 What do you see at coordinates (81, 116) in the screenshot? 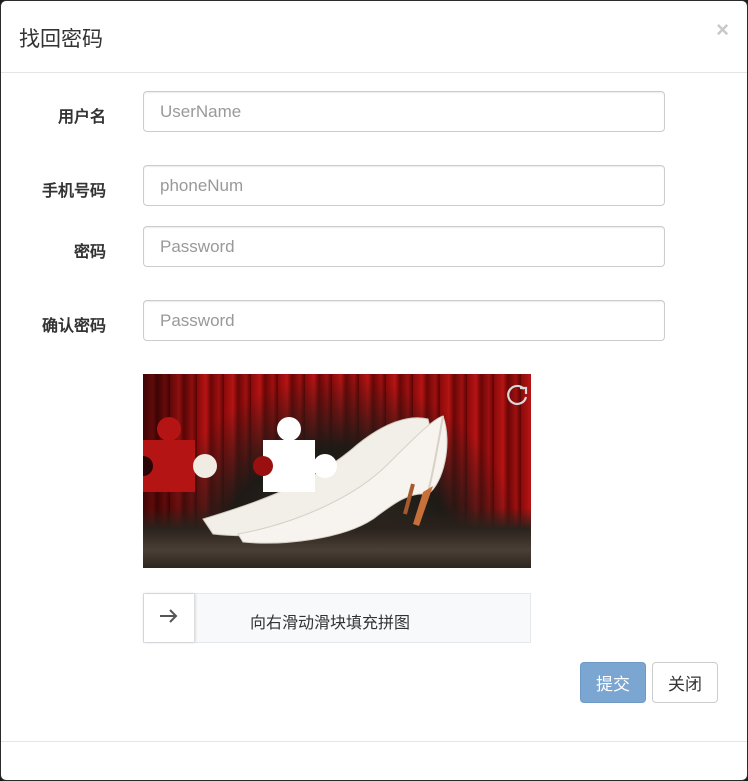
I see `username-label: 用户名` at bounding box center [81, 116].